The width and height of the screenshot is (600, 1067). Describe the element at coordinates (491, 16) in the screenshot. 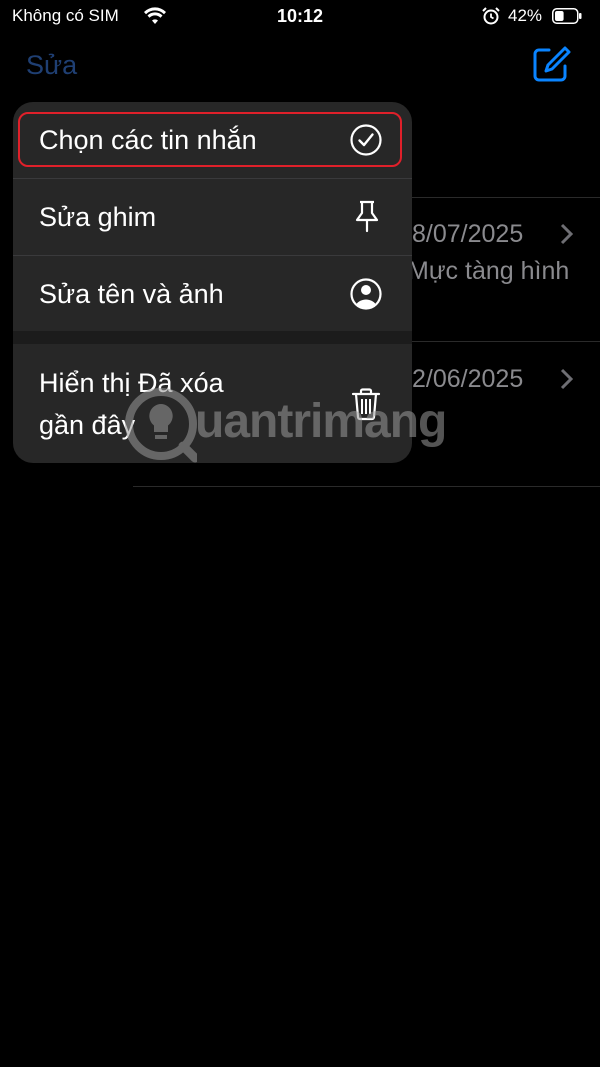

I see `alarm-icon` at that location.